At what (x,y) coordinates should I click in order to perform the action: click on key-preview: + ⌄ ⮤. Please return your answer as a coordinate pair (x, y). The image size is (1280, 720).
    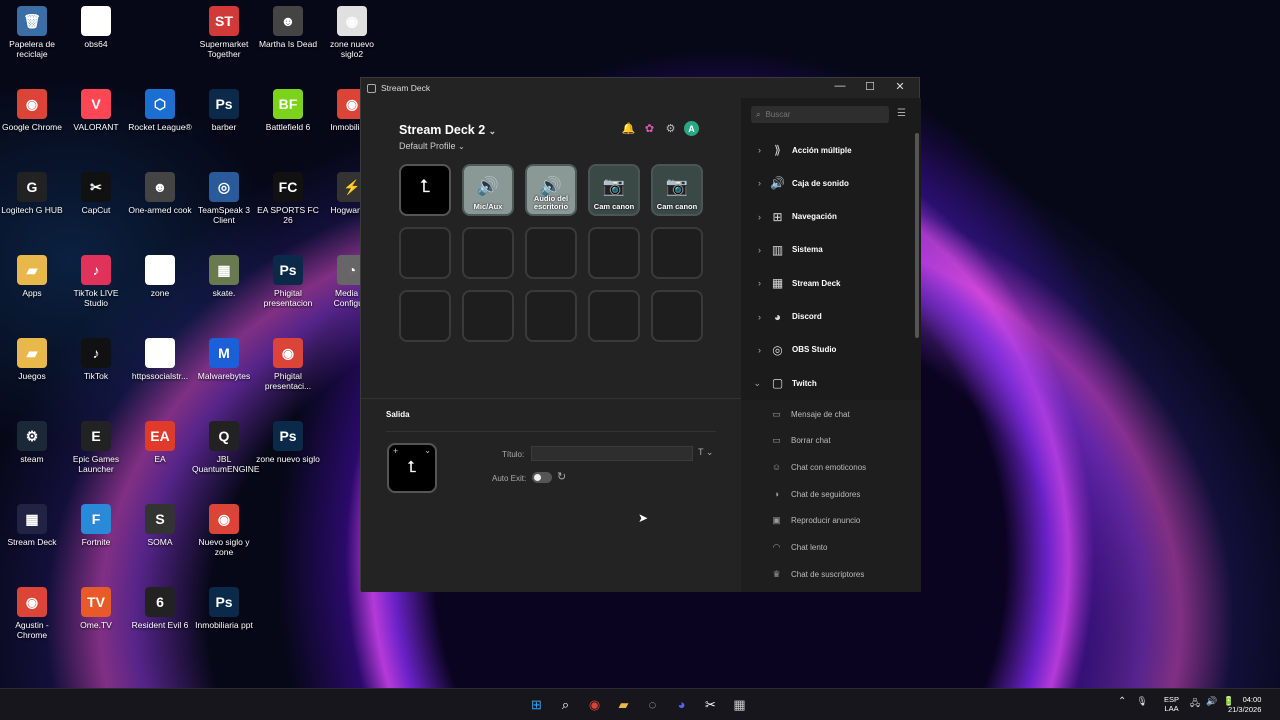
    Looking at the image, I should click on (412, 468).